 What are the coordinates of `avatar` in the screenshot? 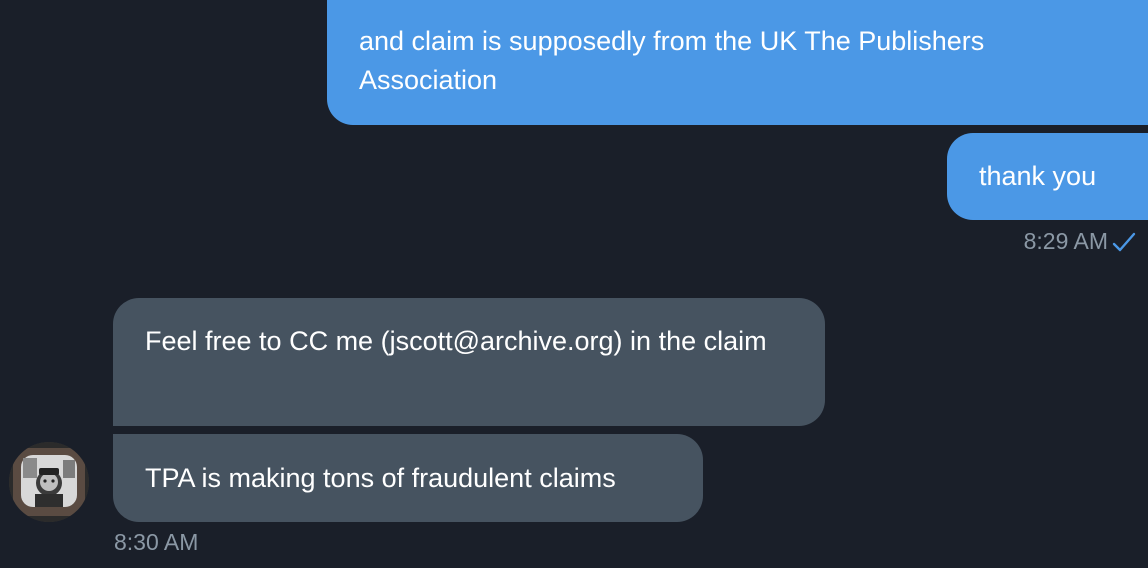 It's located at (49, 482).